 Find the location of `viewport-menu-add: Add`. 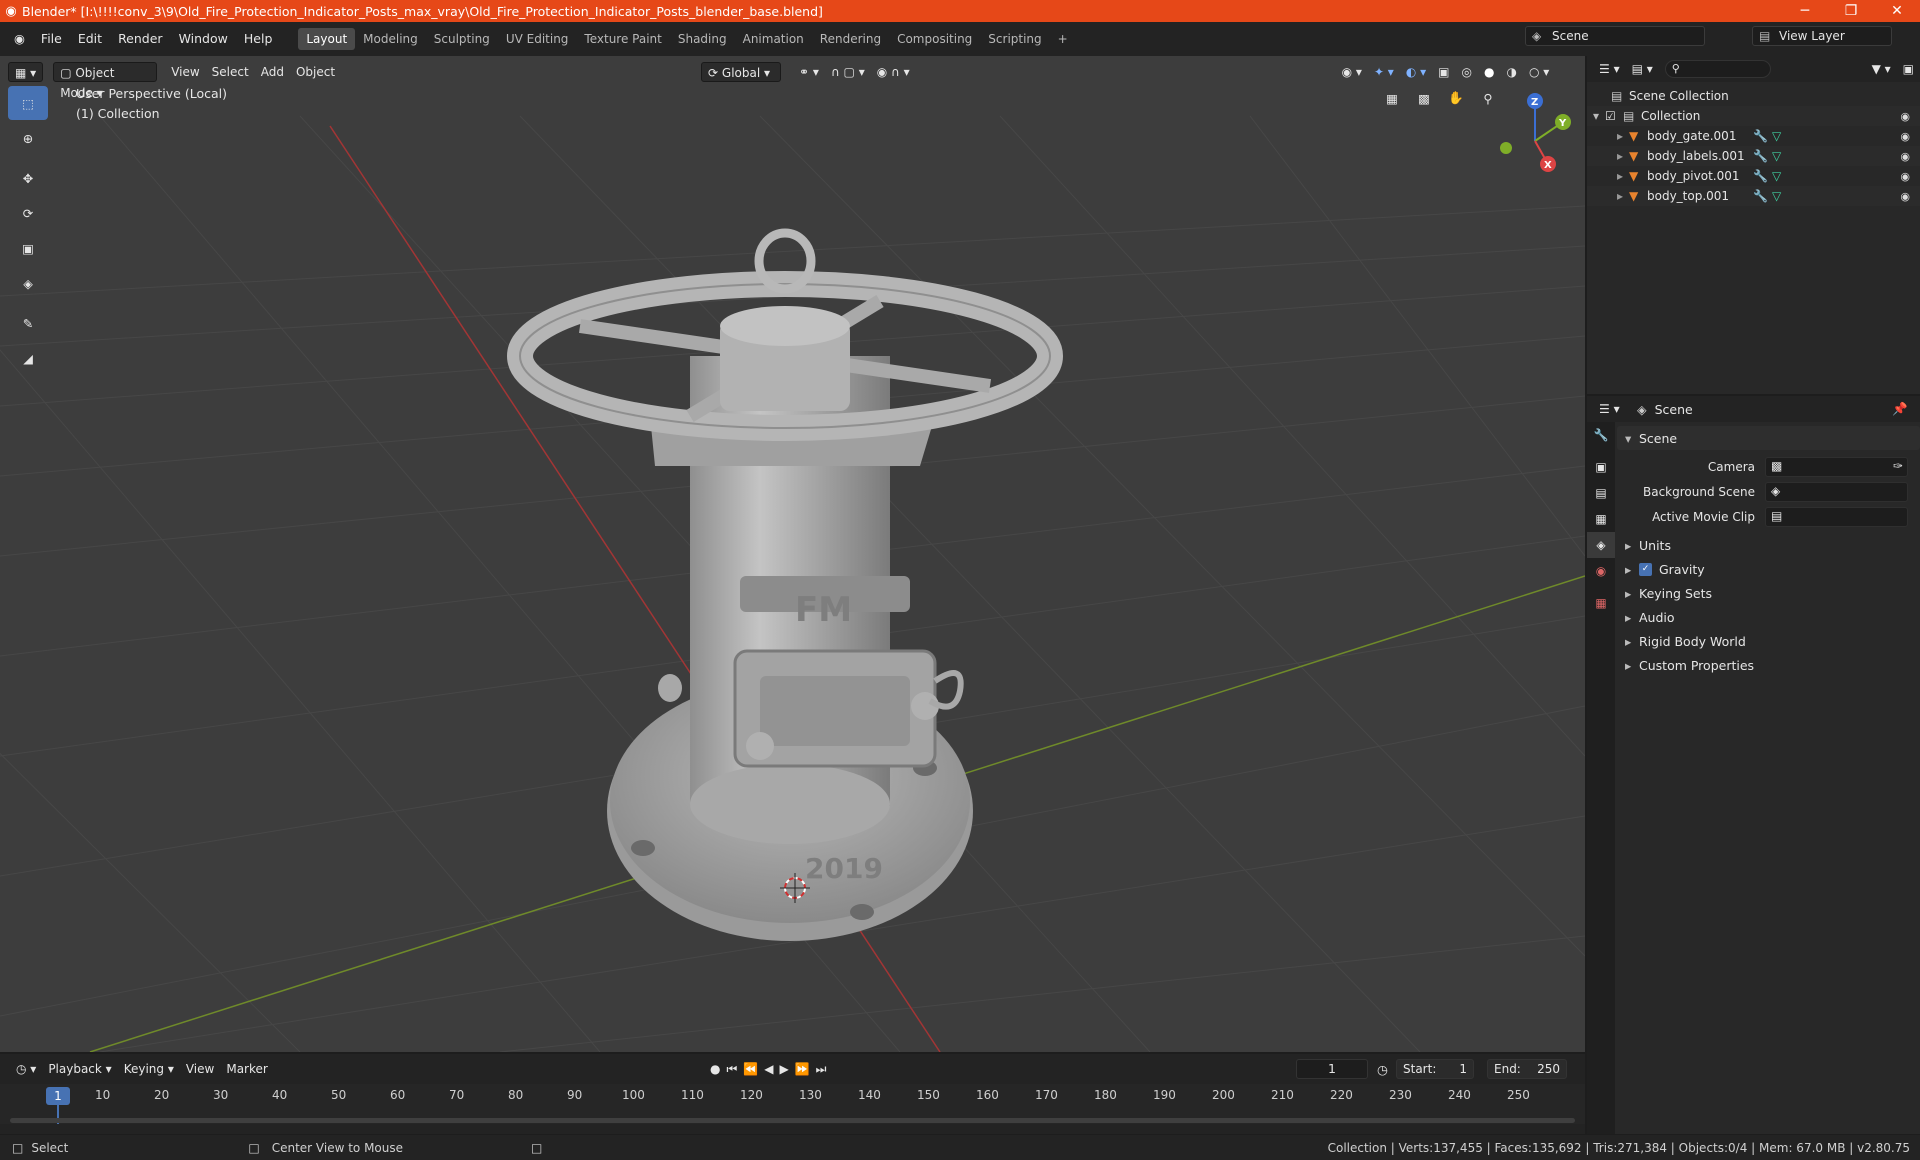

viewport-menu-add: Add is located at coordinates (272, 72).